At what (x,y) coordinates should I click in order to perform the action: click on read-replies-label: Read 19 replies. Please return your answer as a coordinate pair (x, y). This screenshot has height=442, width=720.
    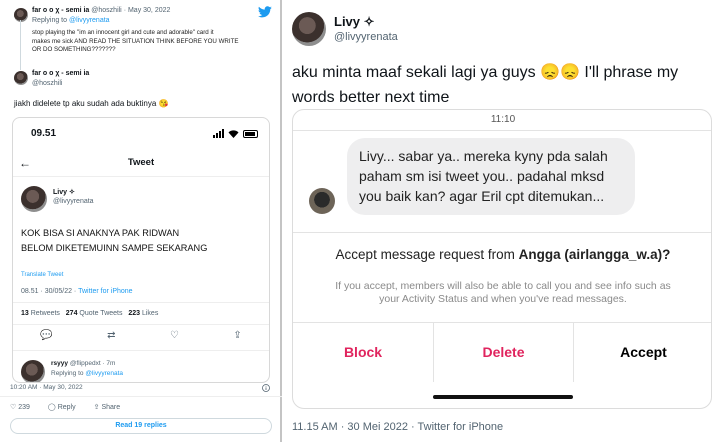
    Looking at the image, I should click on (141, 425).